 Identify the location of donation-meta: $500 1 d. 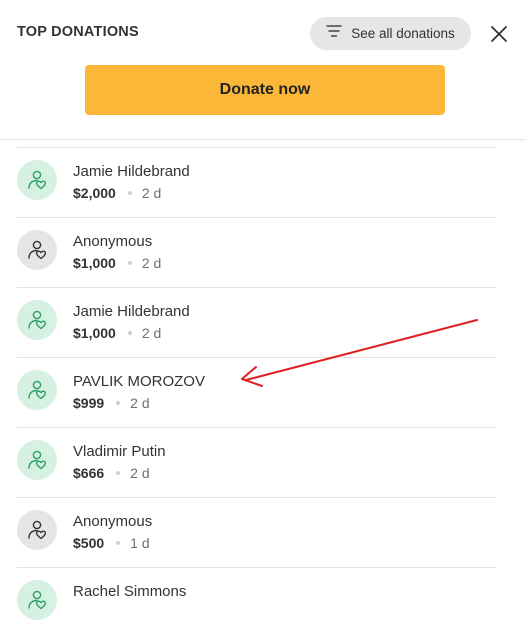
(111, 543).